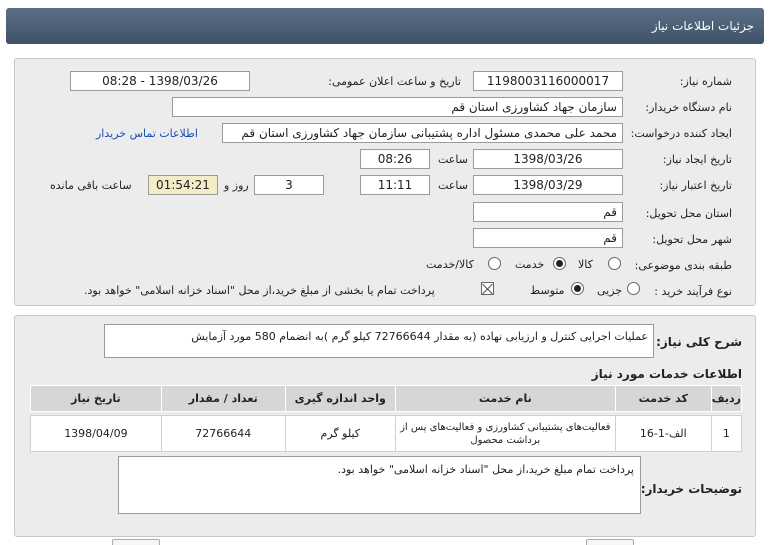 The height and width of the screenshot is (545, 770). I want to click on col-unit: واحد اندازه گیری, so click(340, 398).